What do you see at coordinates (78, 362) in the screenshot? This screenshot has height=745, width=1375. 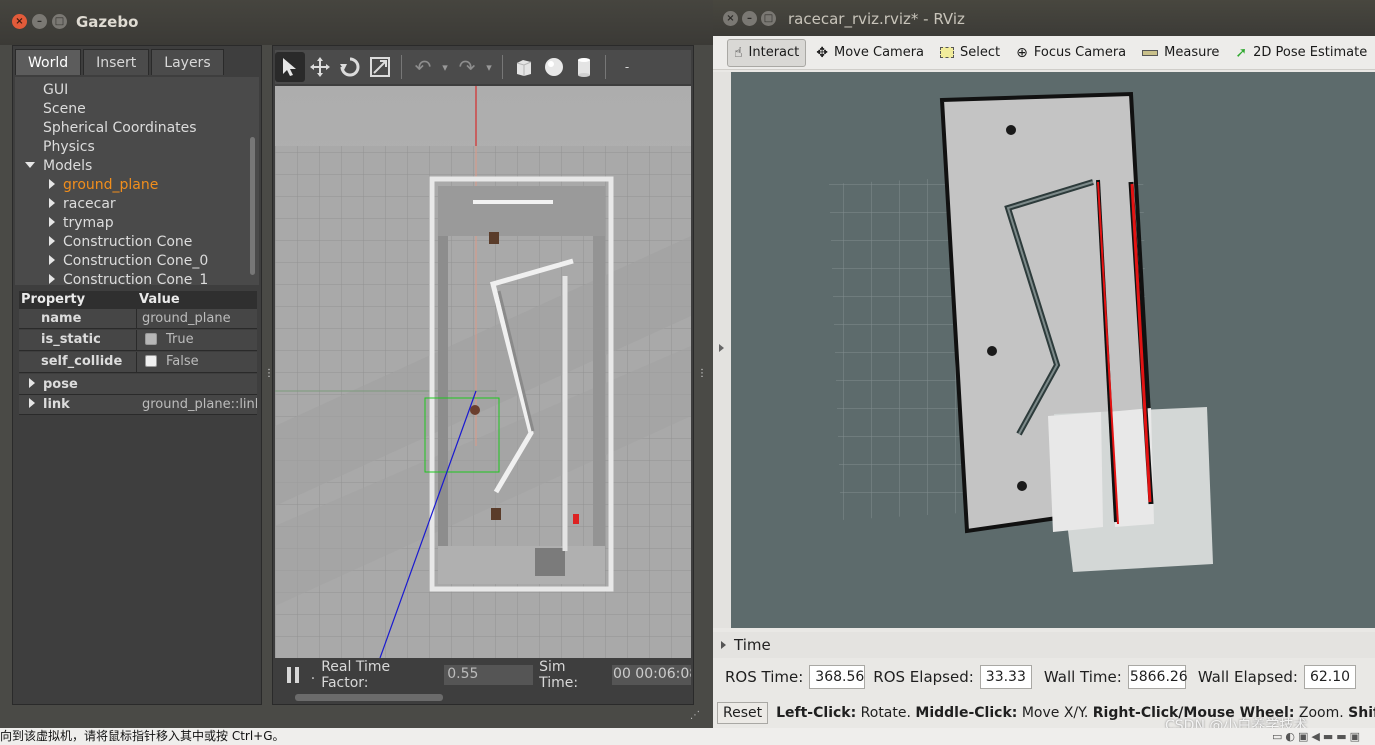 I see `property-key: self_collide` at bounding box center [78, 362].